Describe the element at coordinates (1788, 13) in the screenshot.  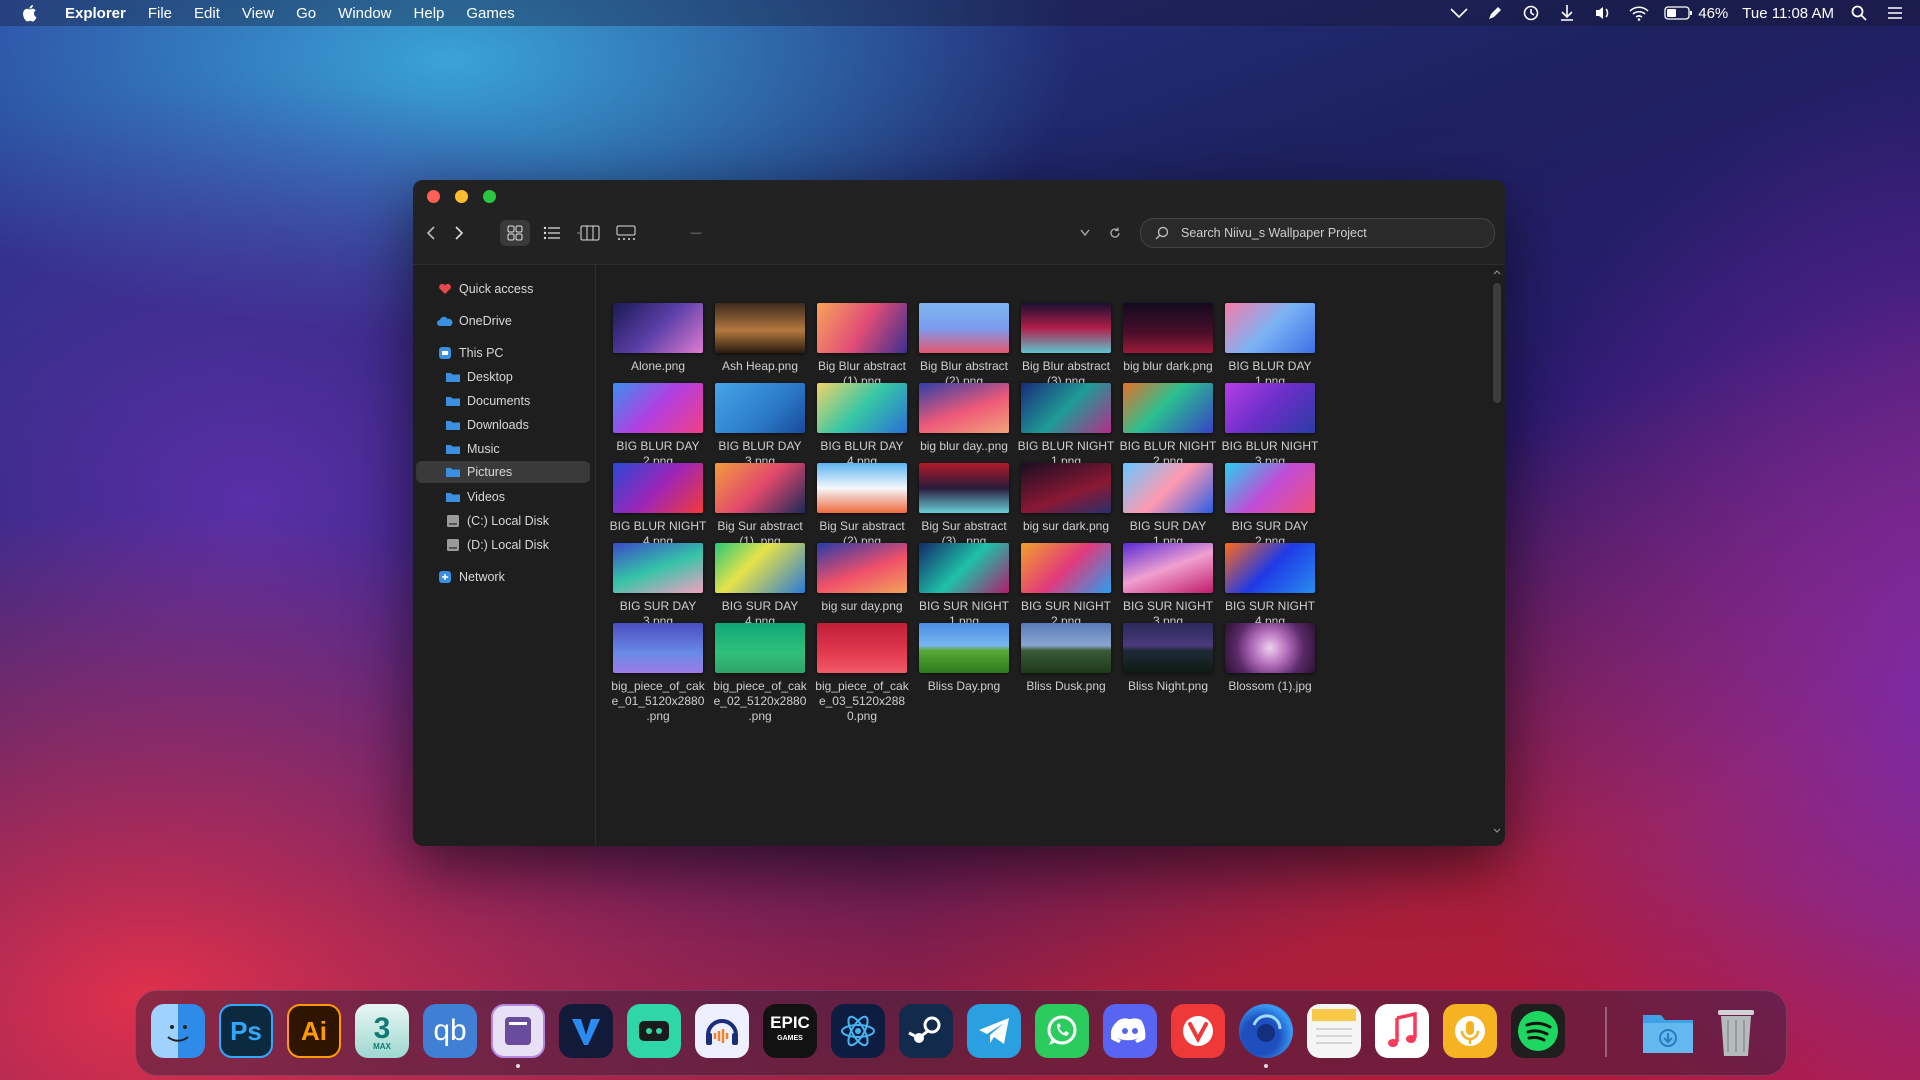
I see `clock: Tue 11:08 AM` at that location.